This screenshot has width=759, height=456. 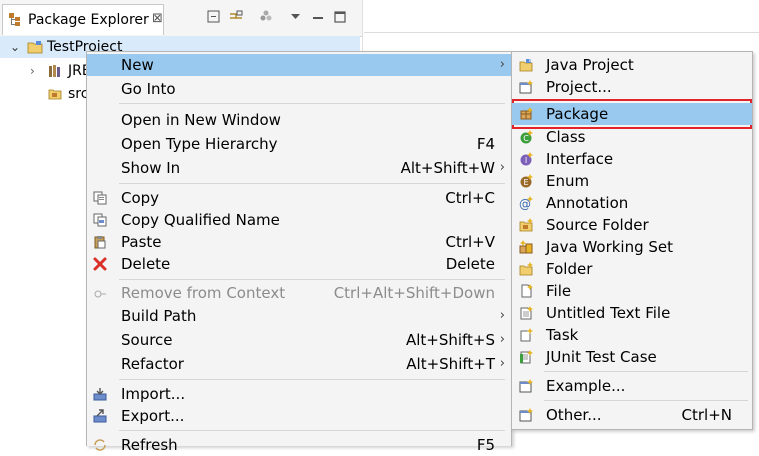 What do you see at coordinates (44, 94) in the screenshot?
I see `tree-item-src: src` at bounding box center [44, 94].